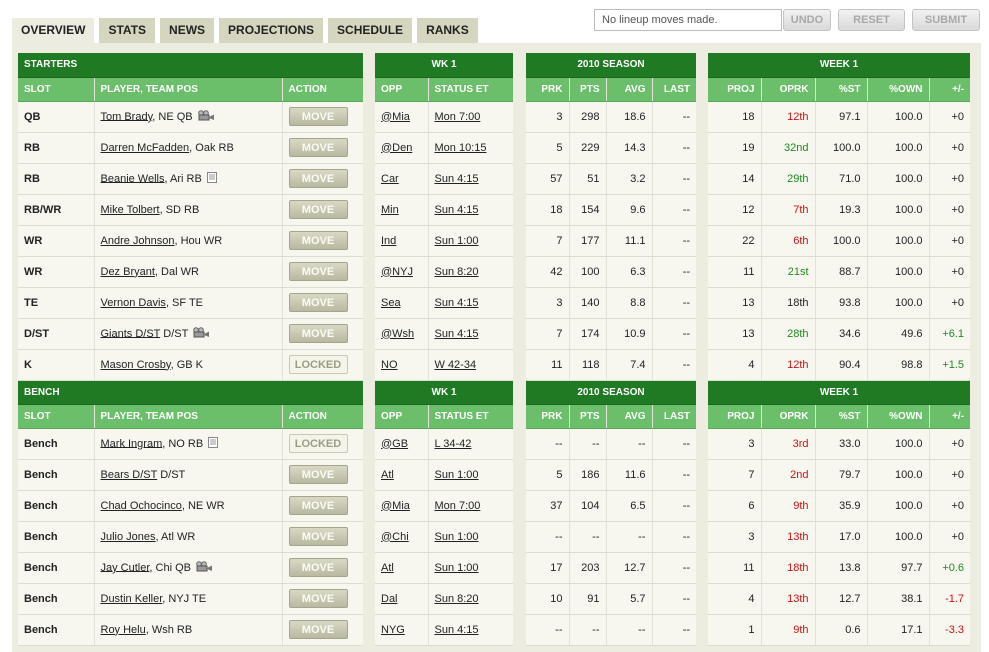 The height and width of the screenshot is (652, 989). What do you see at coordinates (169, 629) in the screenshot?
I see `player-team-pos: , Wsh RB` at bounding box center [169, 629].